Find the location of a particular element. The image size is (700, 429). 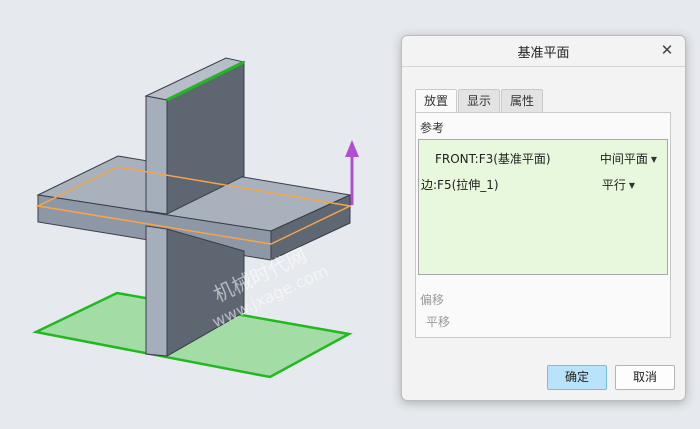

dialog-title: 基准平面 is located at coordinates (543, 53).